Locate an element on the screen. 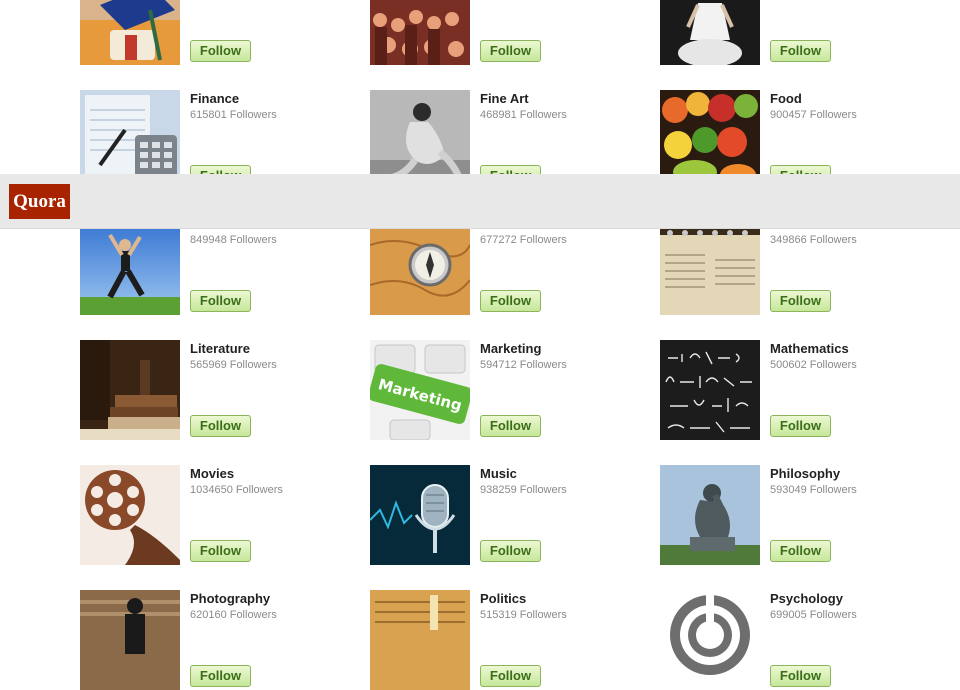  quora-logo: Quora is located at coordinates (39, 201).